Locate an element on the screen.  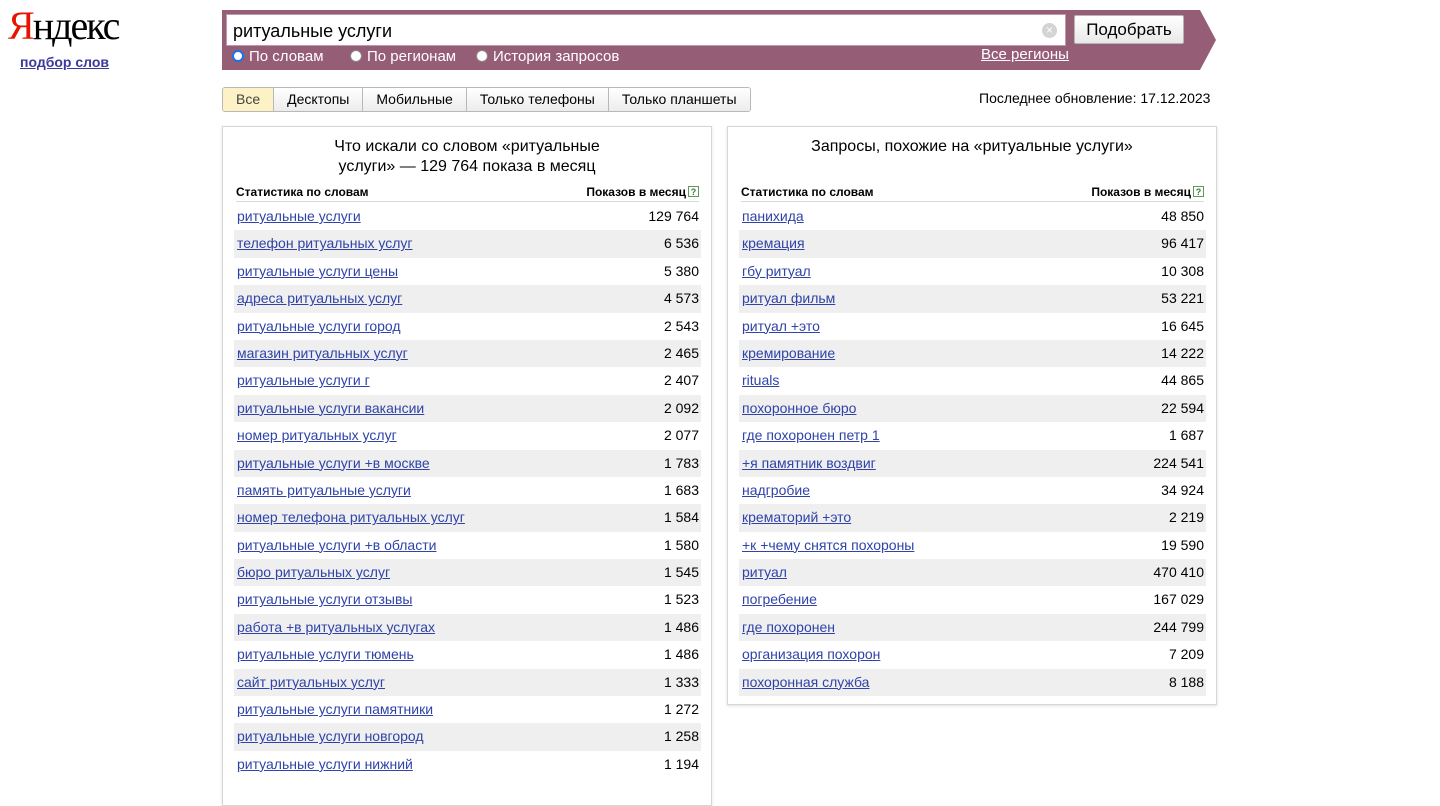
impressions-count: 1 783 is located at coordinates (681, 462).